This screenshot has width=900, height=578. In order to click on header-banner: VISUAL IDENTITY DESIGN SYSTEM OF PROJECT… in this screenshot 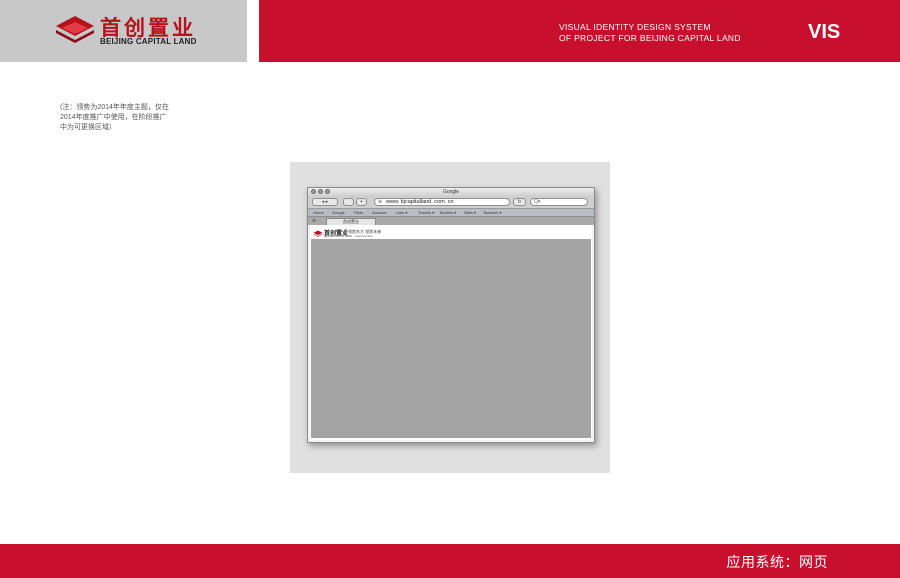, I will do `click(579, 31)`.